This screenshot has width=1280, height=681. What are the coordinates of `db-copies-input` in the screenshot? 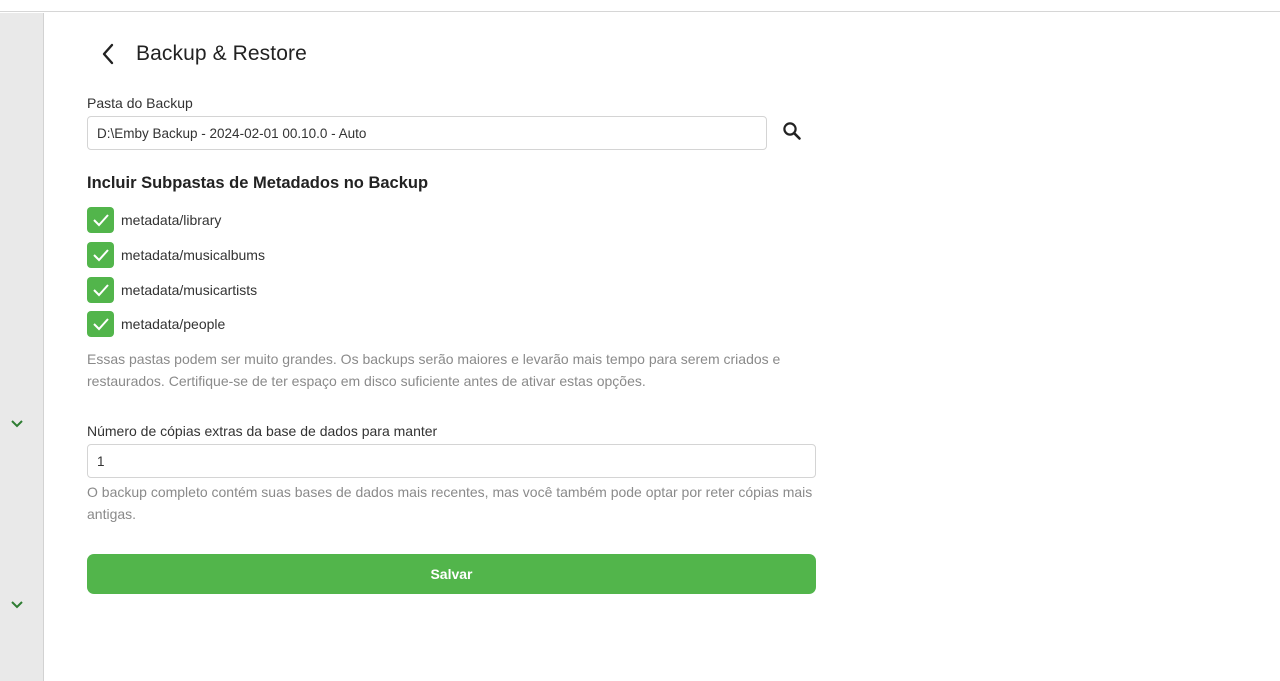 It's located at (451, 461).